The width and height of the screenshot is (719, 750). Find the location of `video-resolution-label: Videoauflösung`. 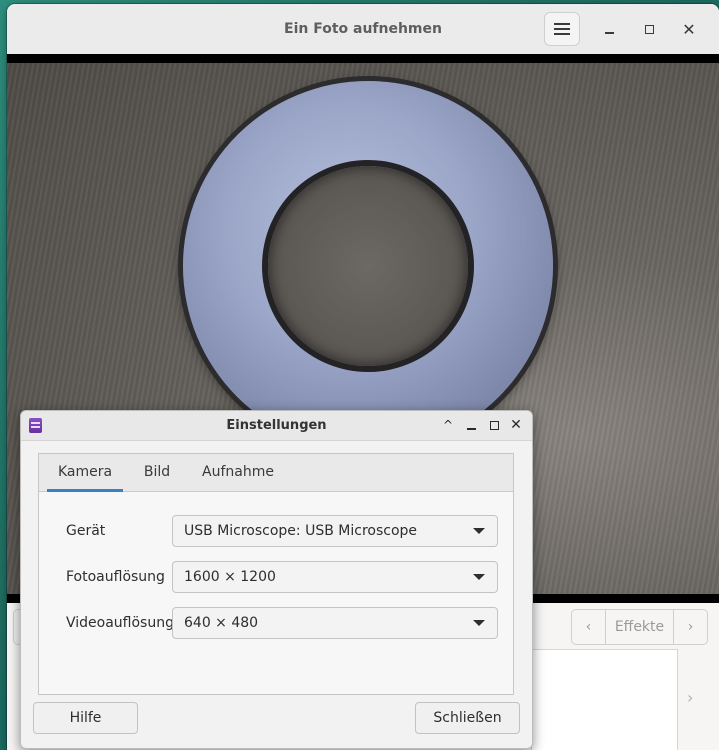

video-resolution-label: Videoauflösung is located at coordinates (120, 623).